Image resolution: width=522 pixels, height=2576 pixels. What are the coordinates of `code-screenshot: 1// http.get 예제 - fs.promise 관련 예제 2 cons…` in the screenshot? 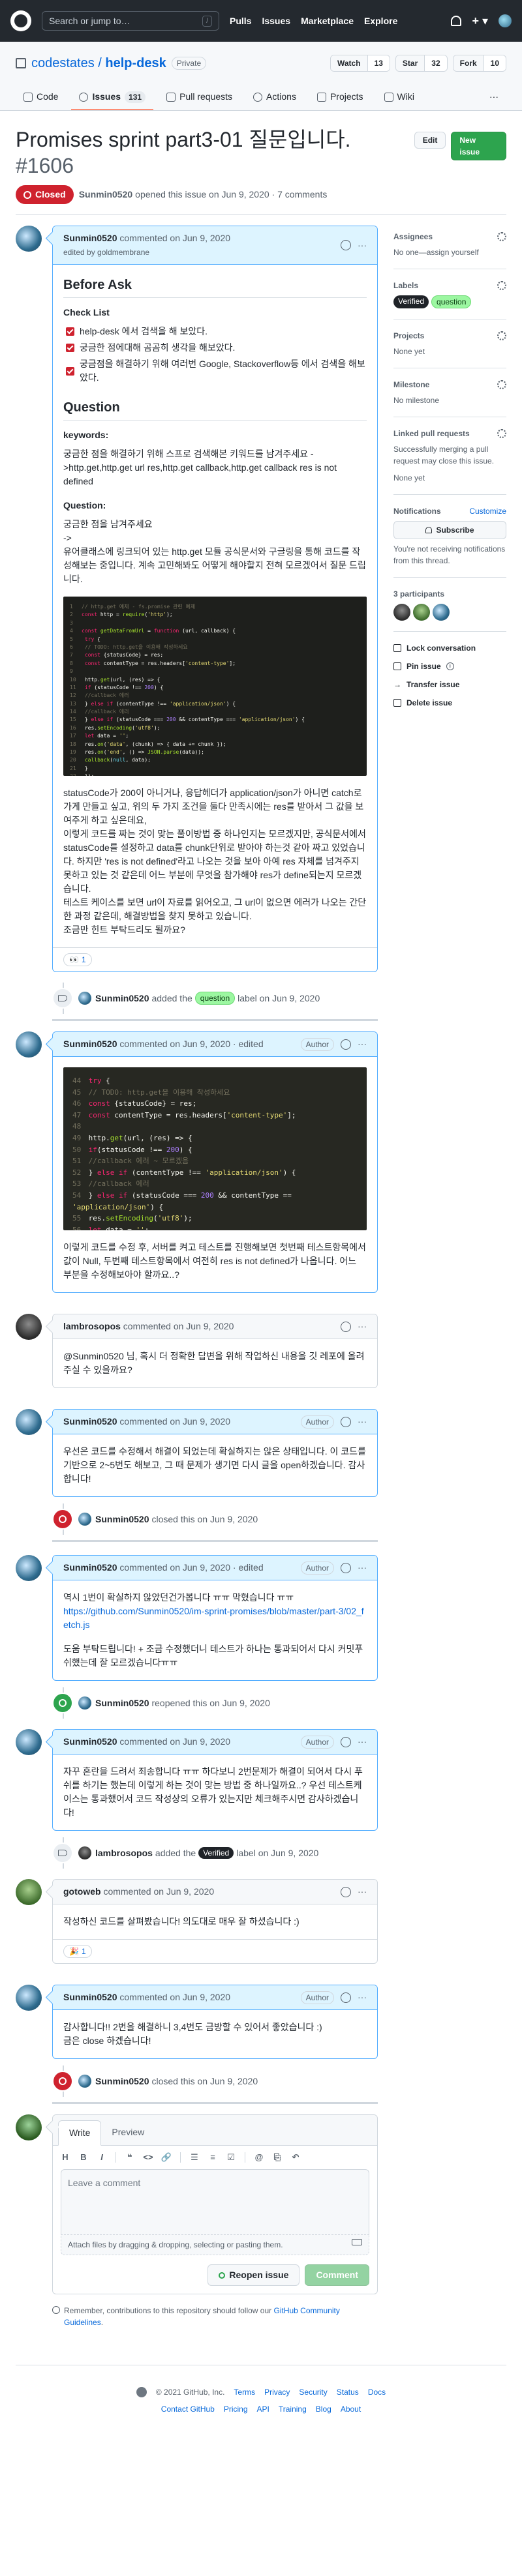 It's located at (215, 686).